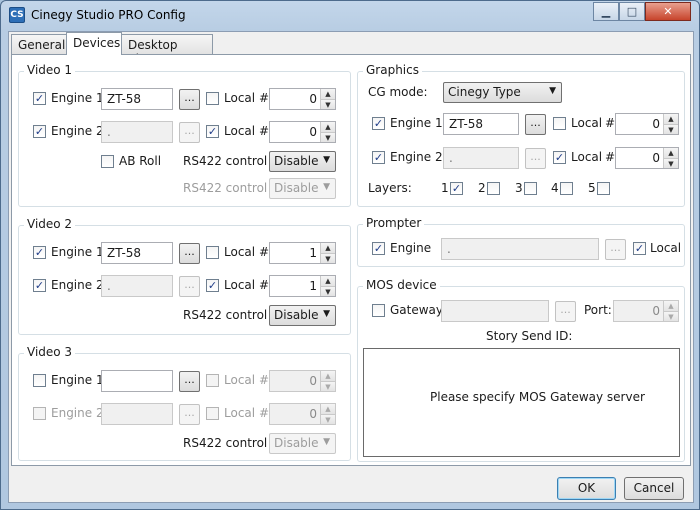  What do you see at coordinates (566, 188) in the screenshot?
I see `layer-4-checkbox` at bounding box center [566, 188].